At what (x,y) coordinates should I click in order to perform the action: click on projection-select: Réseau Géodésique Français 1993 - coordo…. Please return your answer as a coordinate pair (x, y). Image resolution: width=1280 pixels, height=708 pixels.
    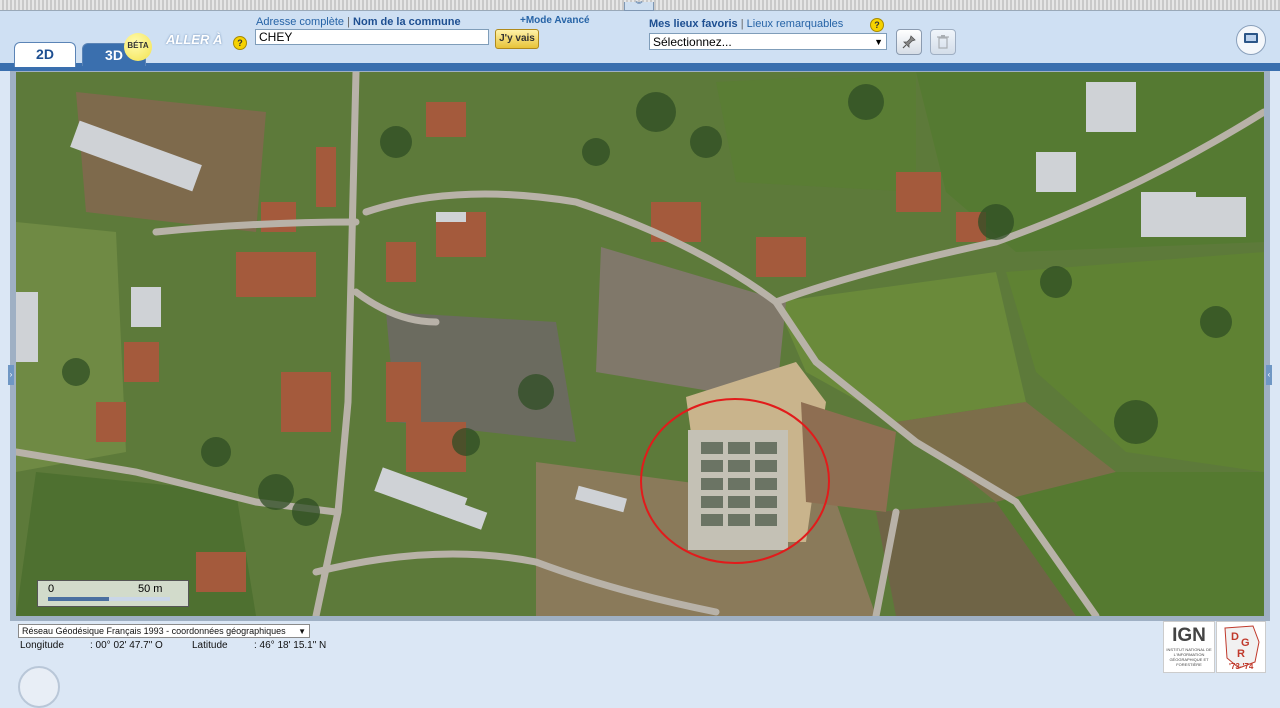
    Looking at the image, I should click on (164, 631).